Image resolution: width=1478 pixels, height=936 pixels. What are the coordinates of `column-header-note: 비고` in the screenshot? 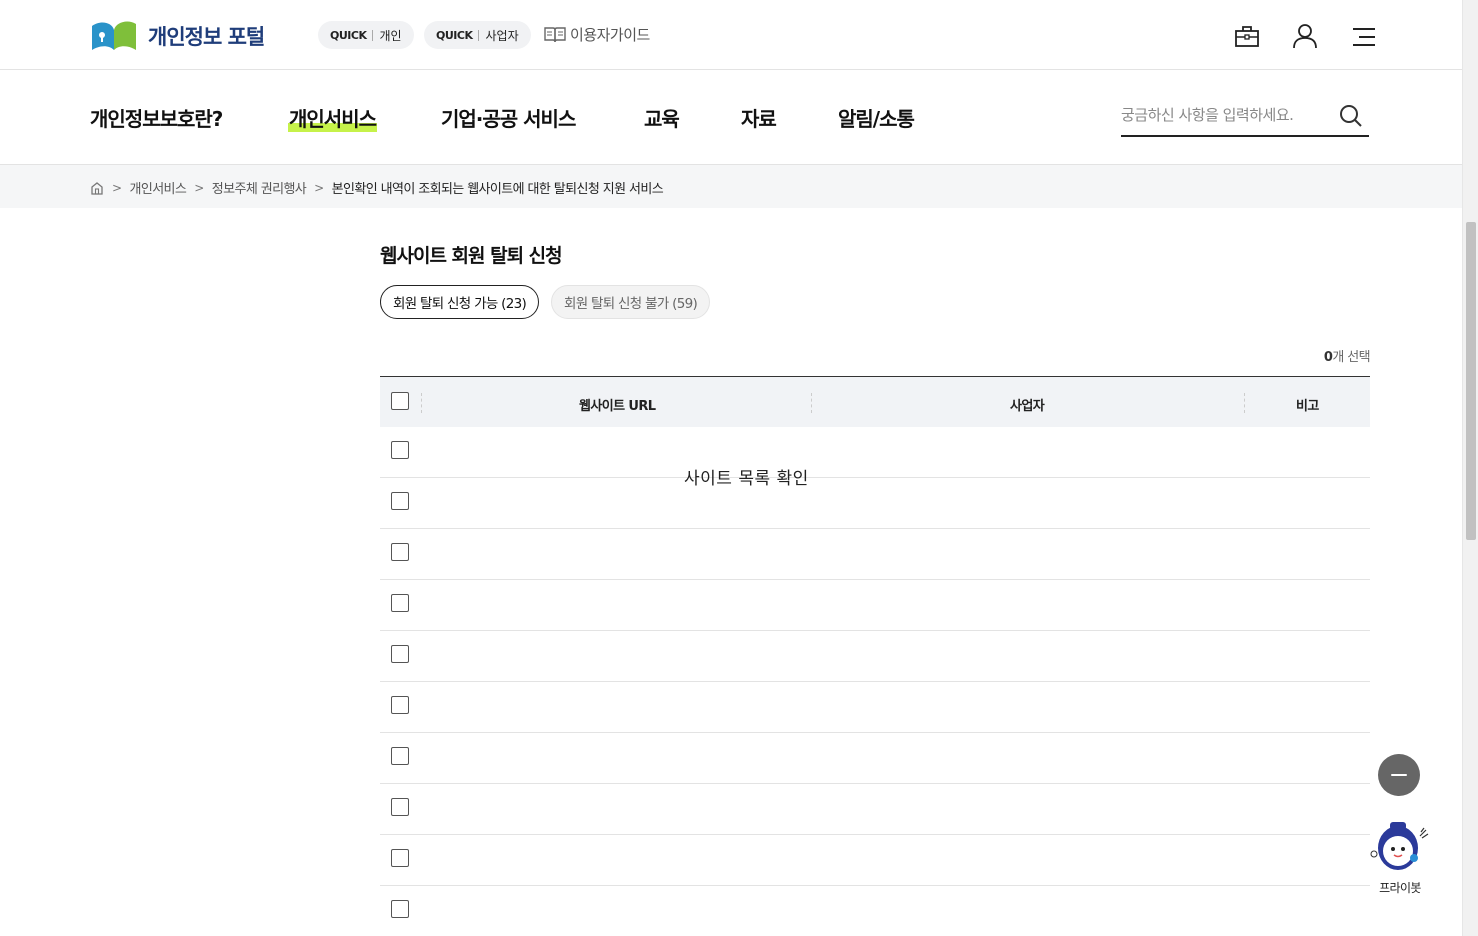 It's located at (1307, 406).